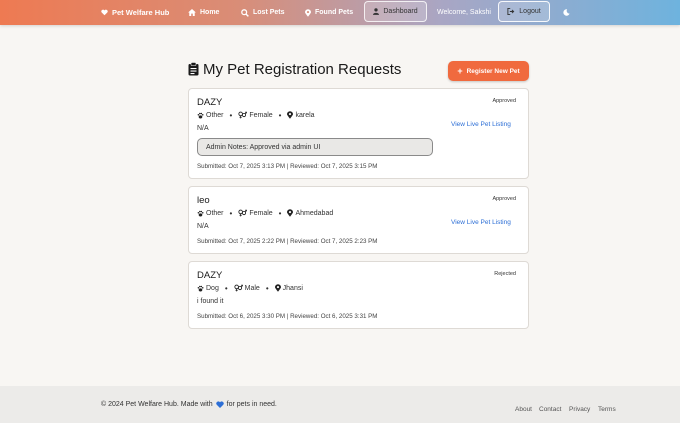 This screenshot has height=423, width=680. What do you see at coordinates (607, 409) in the screenshot?
I see `footer-link-terms: Terms` at bounding box center [607, 409].